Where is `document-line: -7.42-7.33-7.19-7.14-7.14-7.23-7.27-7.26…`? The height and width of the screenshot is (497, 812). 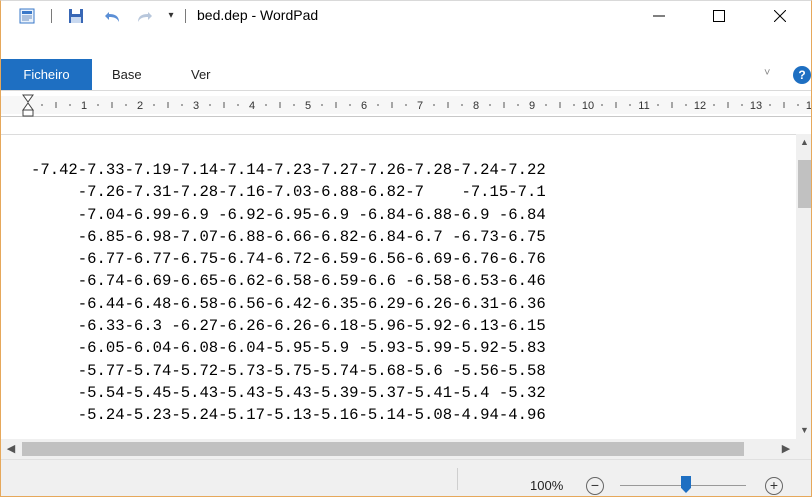 document-line: -7.42-7.33-7.19-7.14-7.14-7.23-7.27-7.26… is located at coordinates (288, 170).